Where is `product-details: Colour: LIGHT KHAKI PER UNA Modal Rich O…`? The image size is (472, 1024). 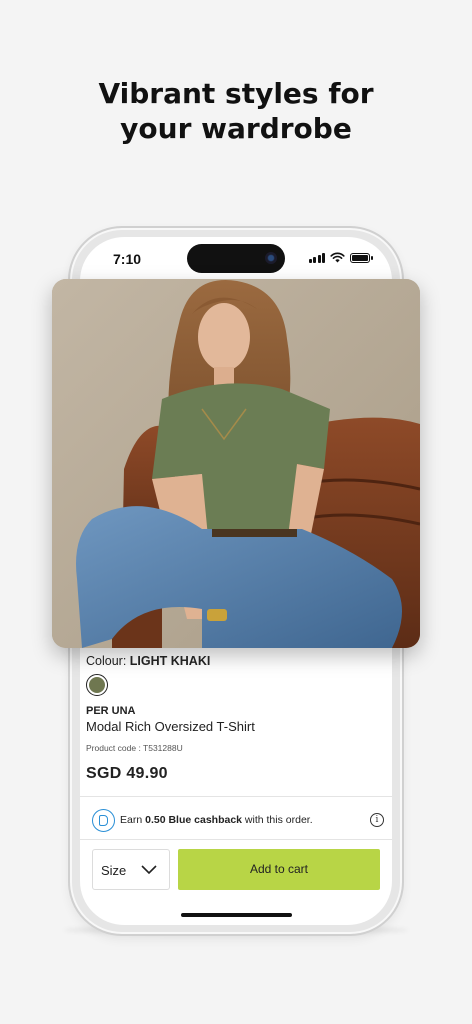 product-details: Colour: LIGHT KHAKI PER UNA Modal Rich O… is located at coordinates (236, 718).